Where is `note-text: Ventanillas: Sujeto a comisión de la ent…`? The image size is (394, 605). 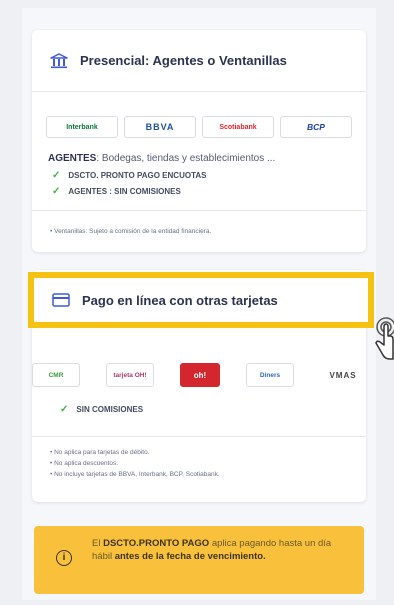
note-text: Ventanillas: Sujeto a comisión de la ent… is located at coordinates (133, 231).